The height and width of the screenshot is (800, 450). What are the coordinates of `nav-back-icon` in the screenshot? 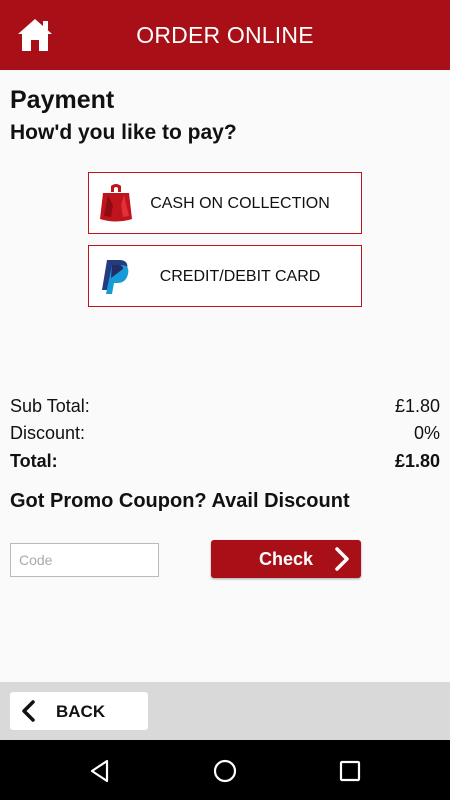 It's located at (99, 771).